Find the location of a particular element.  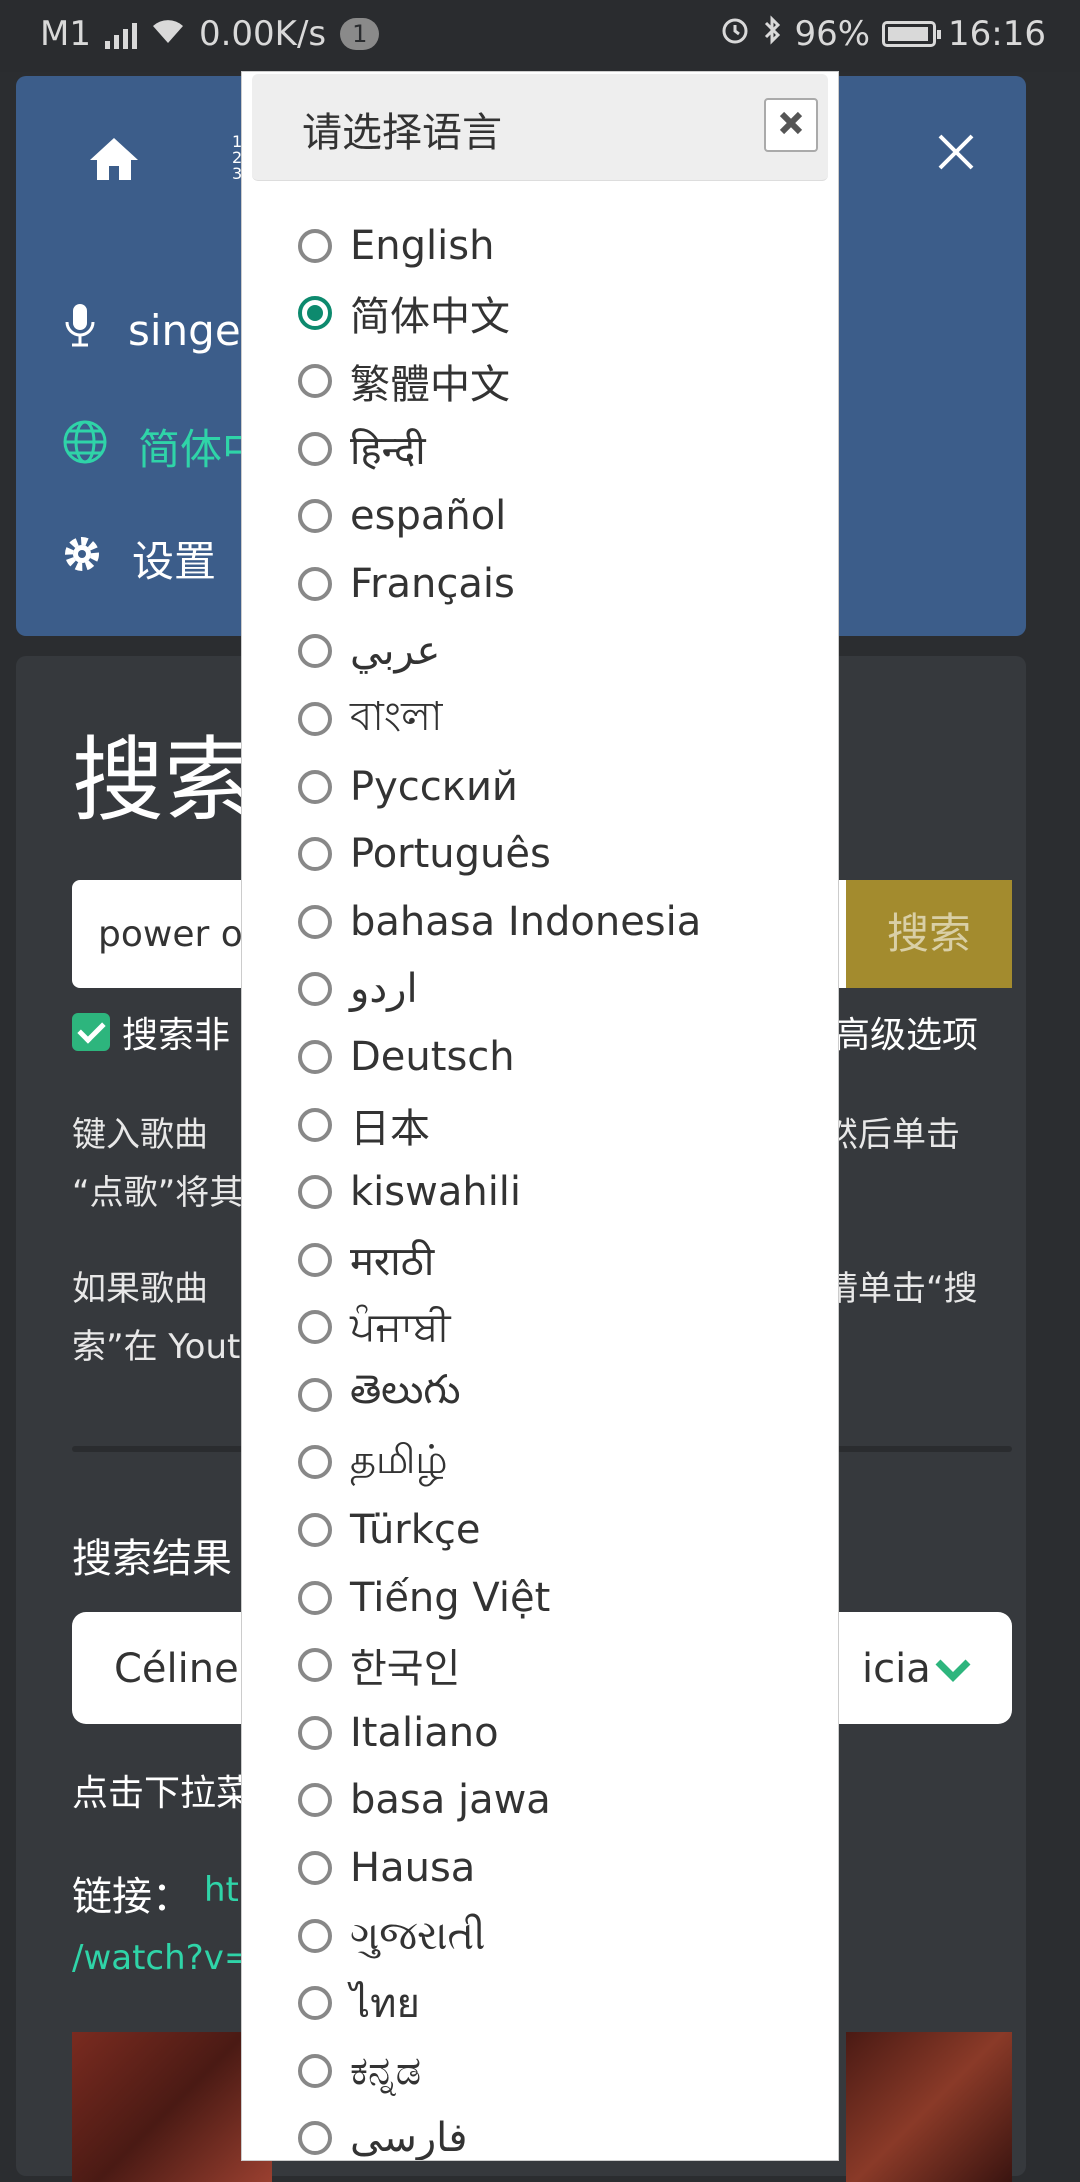

language-label: Türkçe is located at coordinates (415, 1530).